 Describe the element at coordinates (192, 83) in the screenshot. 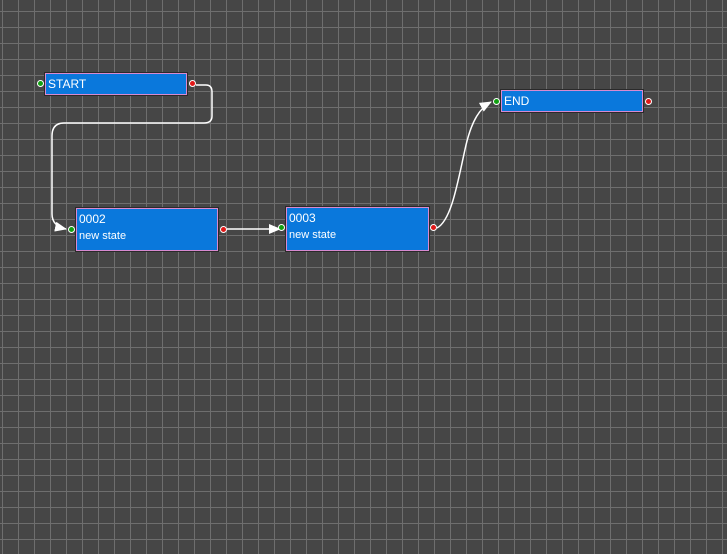

I see `node-start-output-port` at that location.